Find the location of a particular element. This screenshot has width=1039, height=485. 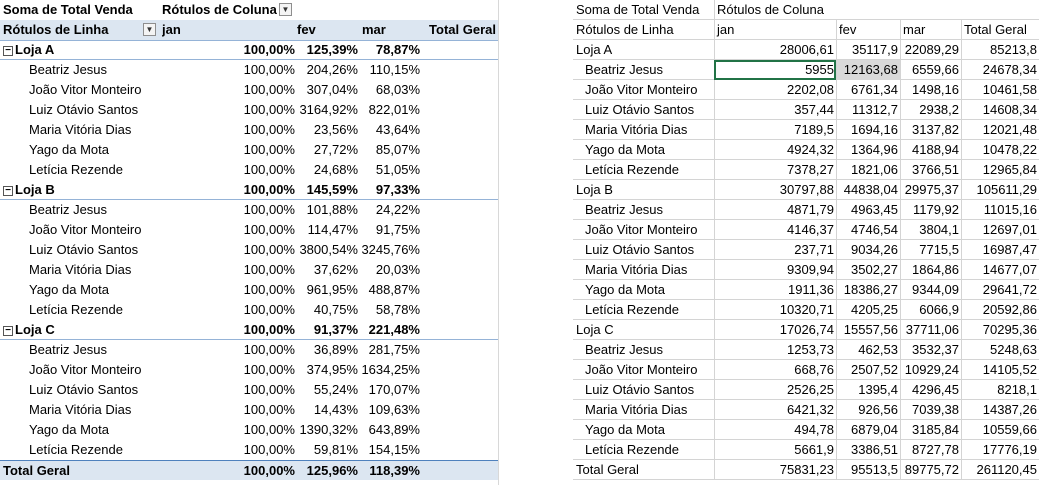

value-cell: 7378,27 is located at coordinates (775, 170).